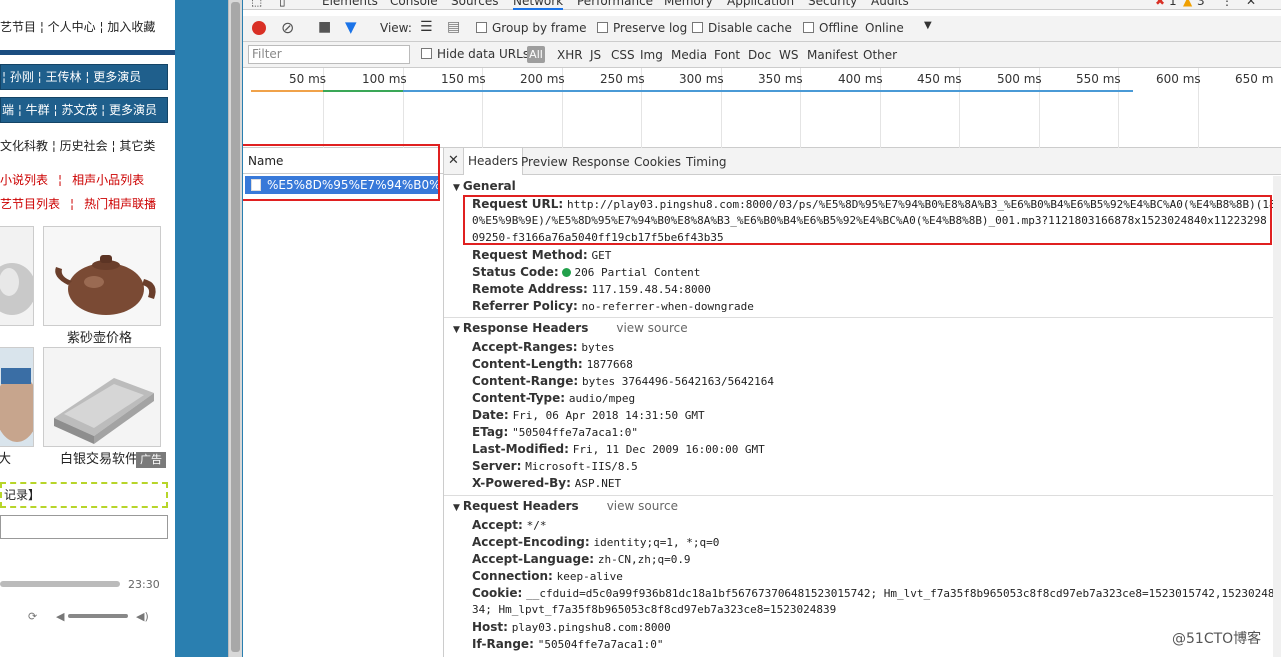 This screenshot has height=657, width=1281. I want to click on volume-slider, so click(98, 616).